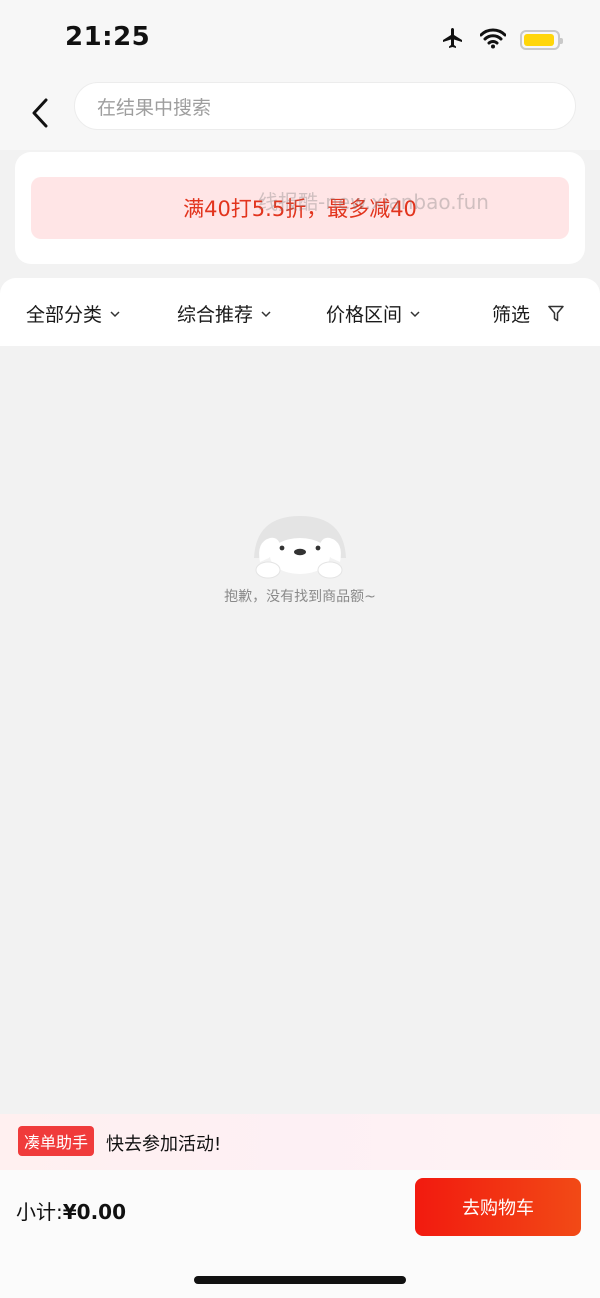  I want to click on filter-screen: 筛选, so click(528, 313).